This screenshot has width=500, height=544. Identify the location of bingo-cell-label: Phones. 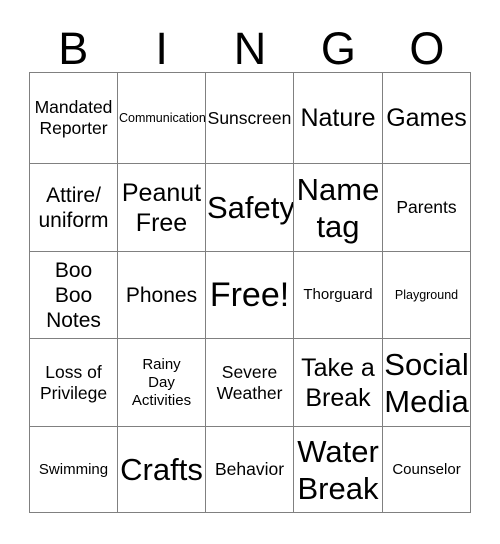
(161, 295).